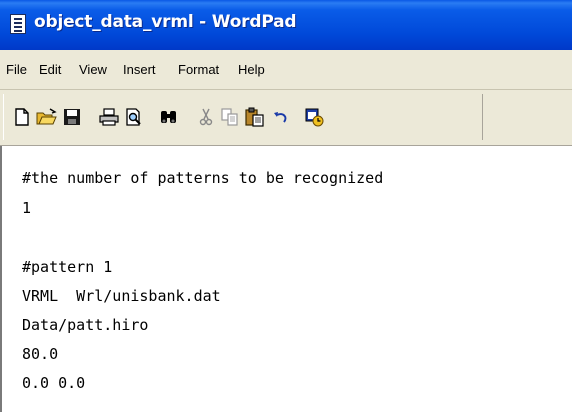 The height and width of the screenshot is (412, 572). I want to click on document-line: Data/patt.hiro, so click(85, 325).